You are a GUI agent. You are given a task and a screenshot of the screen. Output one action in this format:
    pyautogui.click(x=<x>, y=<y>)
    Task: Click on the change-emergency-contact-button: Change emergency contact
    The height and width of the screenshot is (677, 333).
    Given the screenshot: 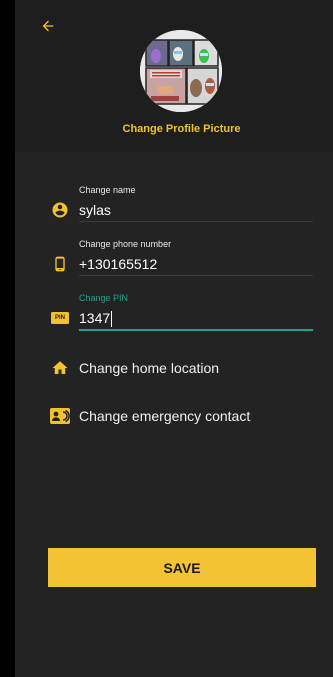 What is the action you would take?
    pyautogui.click(x=181, y=416)
    